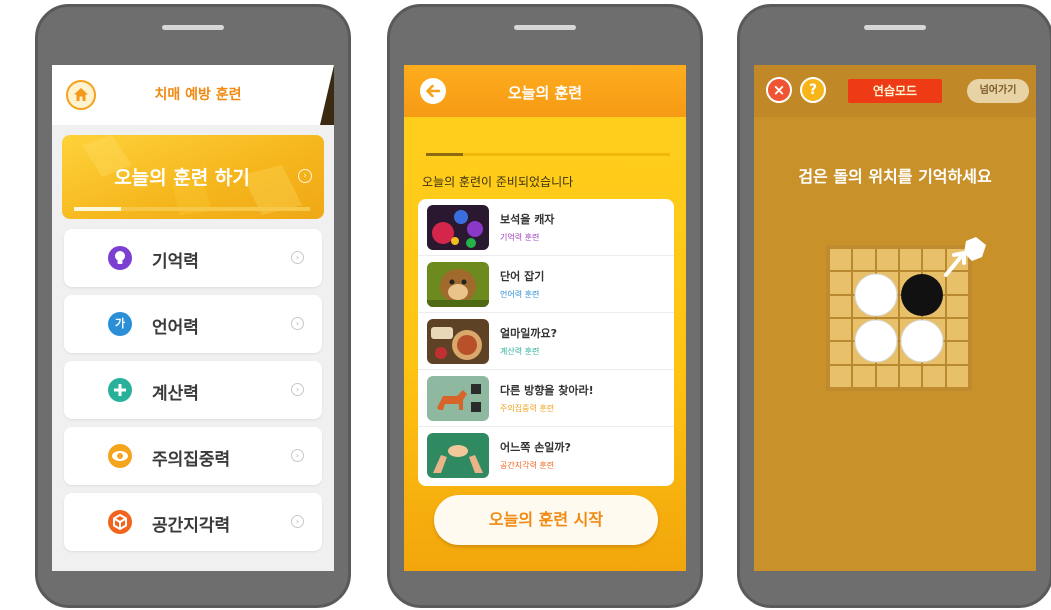 Image resolution: width=1051 pixels, height=610 pixels. Describe the element at coordinates (98, 209) in the screenshot. I see `today-progress-fill` at that location.